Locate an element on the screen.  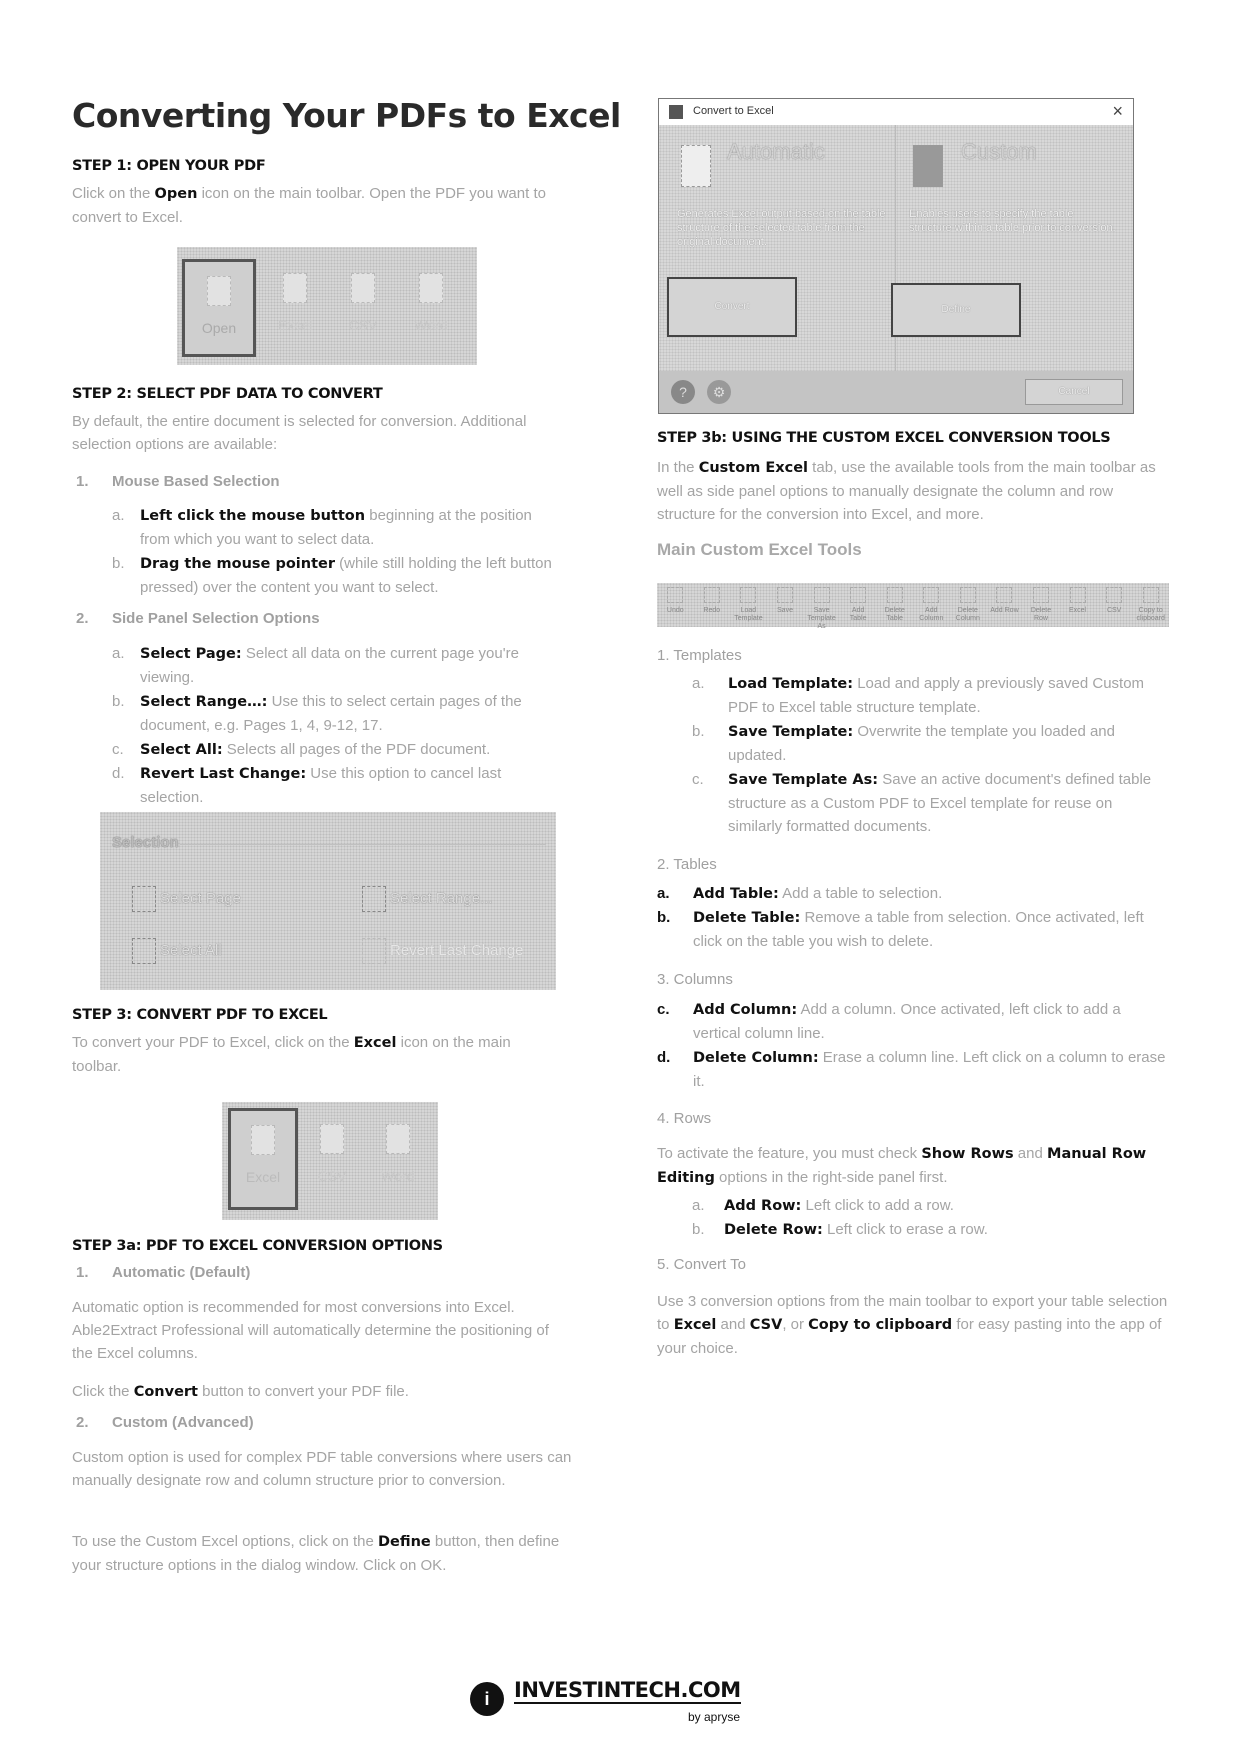
tool-save: Save is located at coordinates (785, 601).